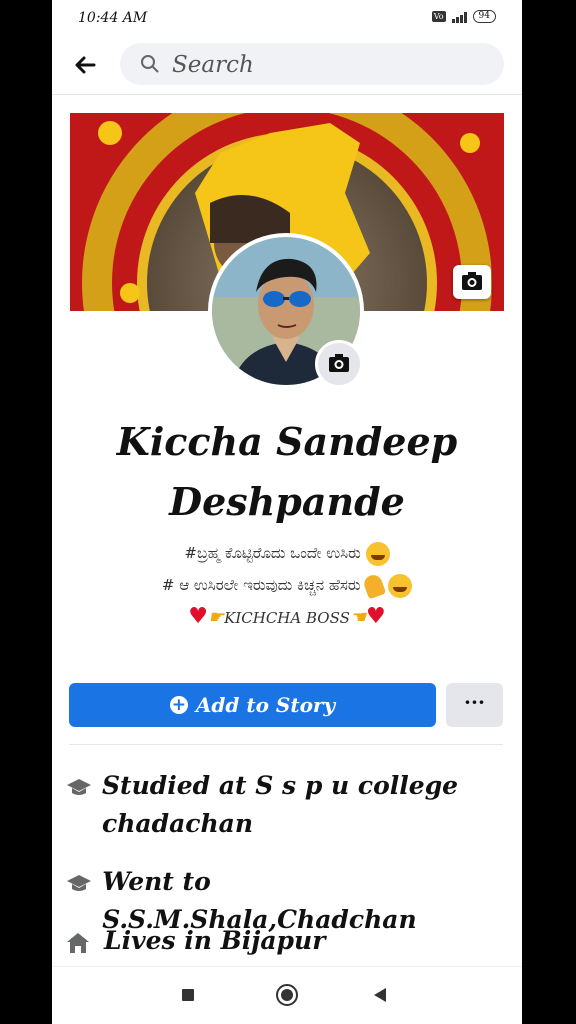 Image resolution: width=576 pixels, height=1024 pixels. I want to click on battery-icon: 94, so click(484, 16).